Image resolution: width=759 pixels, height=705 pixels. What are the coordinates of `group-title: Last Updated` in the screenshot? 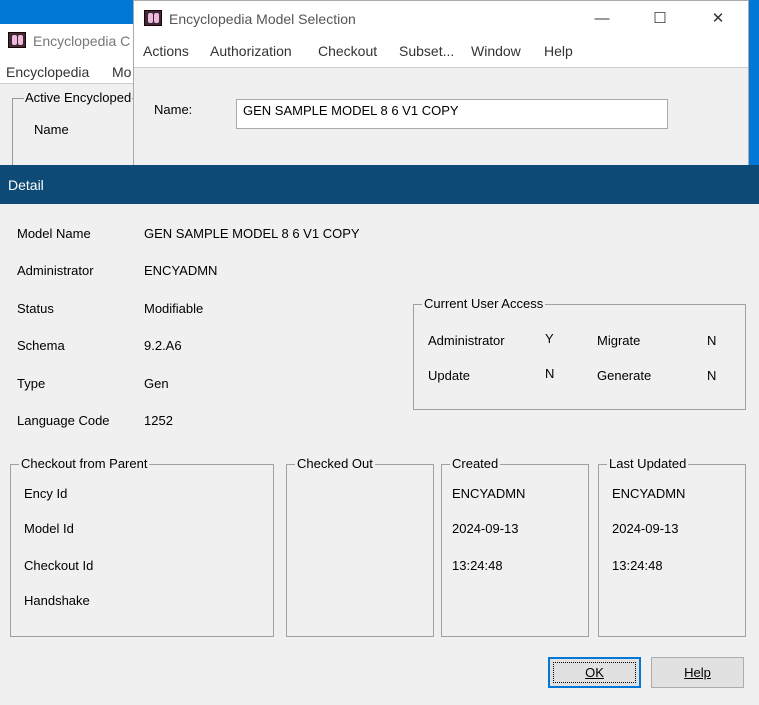 It's located at (648, 463).